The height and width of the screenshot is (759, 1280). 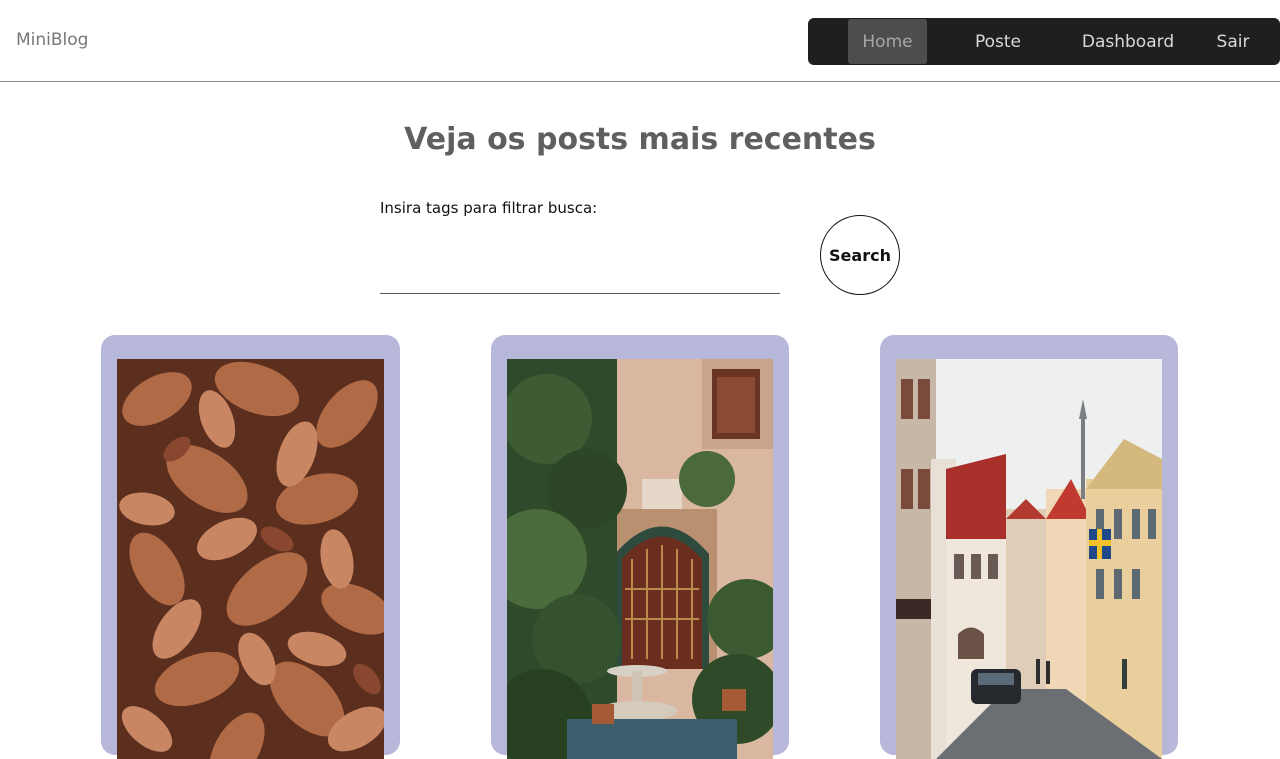 What do you see at coordinates (998, 41) in the screenshot?
I see `nav-link-poste: Poste` at bounding box center [998, 41].